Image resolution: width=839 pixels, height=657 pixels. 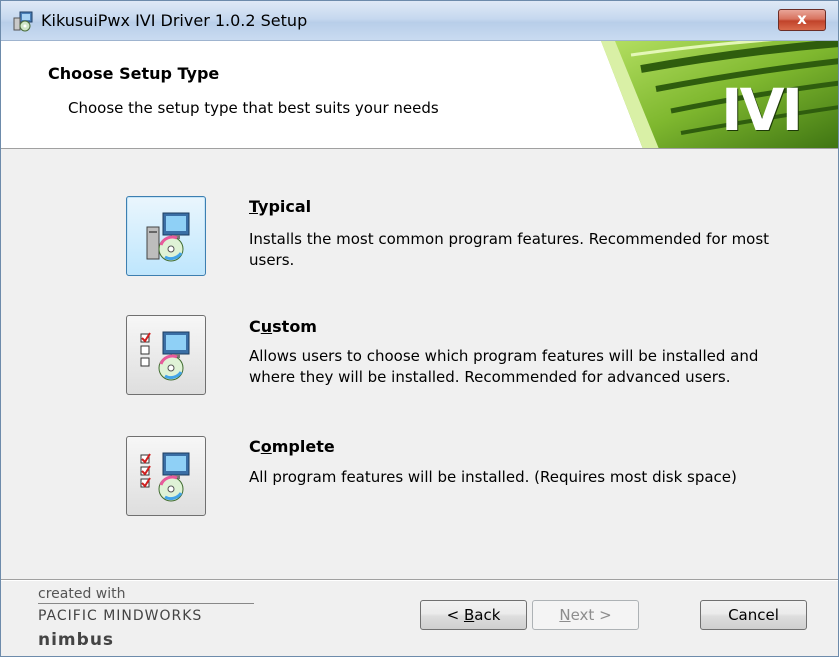 What do you see at coordinates (294, 326) in the screenshot?
I see `custom-title-rest: stom` at bounding box center [294, 326].